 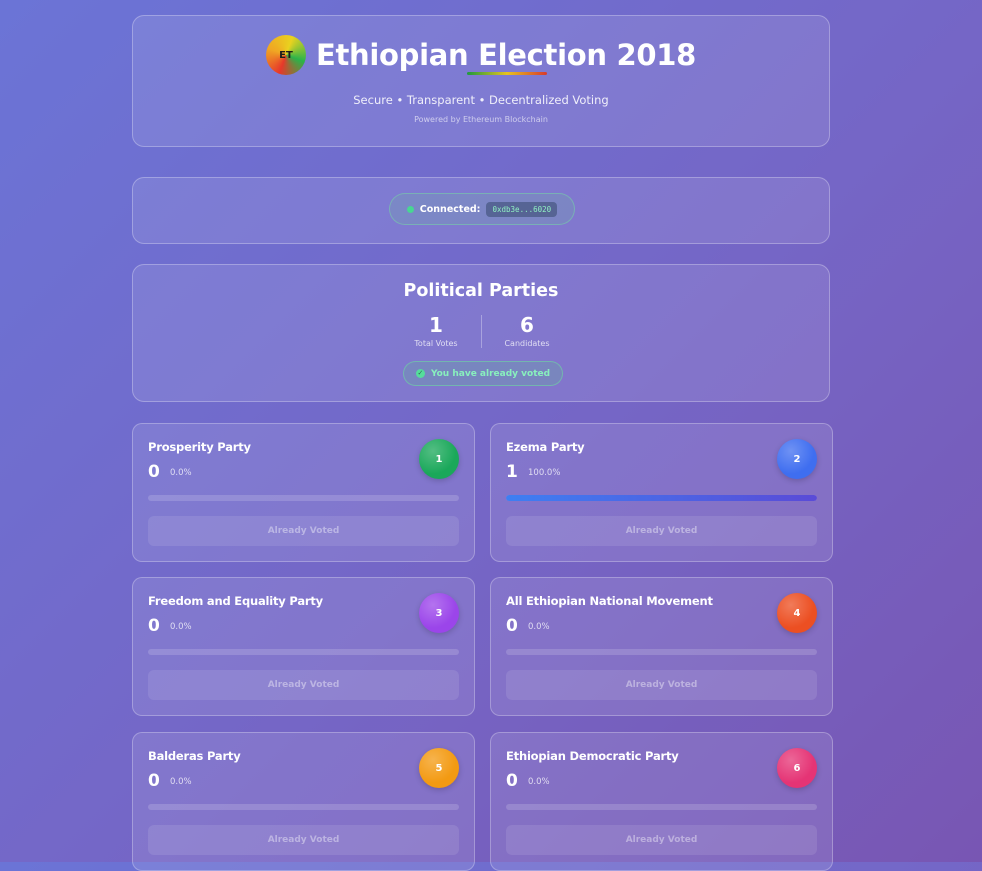 What do you see at coordinates (439, 768) in the screenshot?
I see `party-number-badge: 5` at bounding box center [439, 768].